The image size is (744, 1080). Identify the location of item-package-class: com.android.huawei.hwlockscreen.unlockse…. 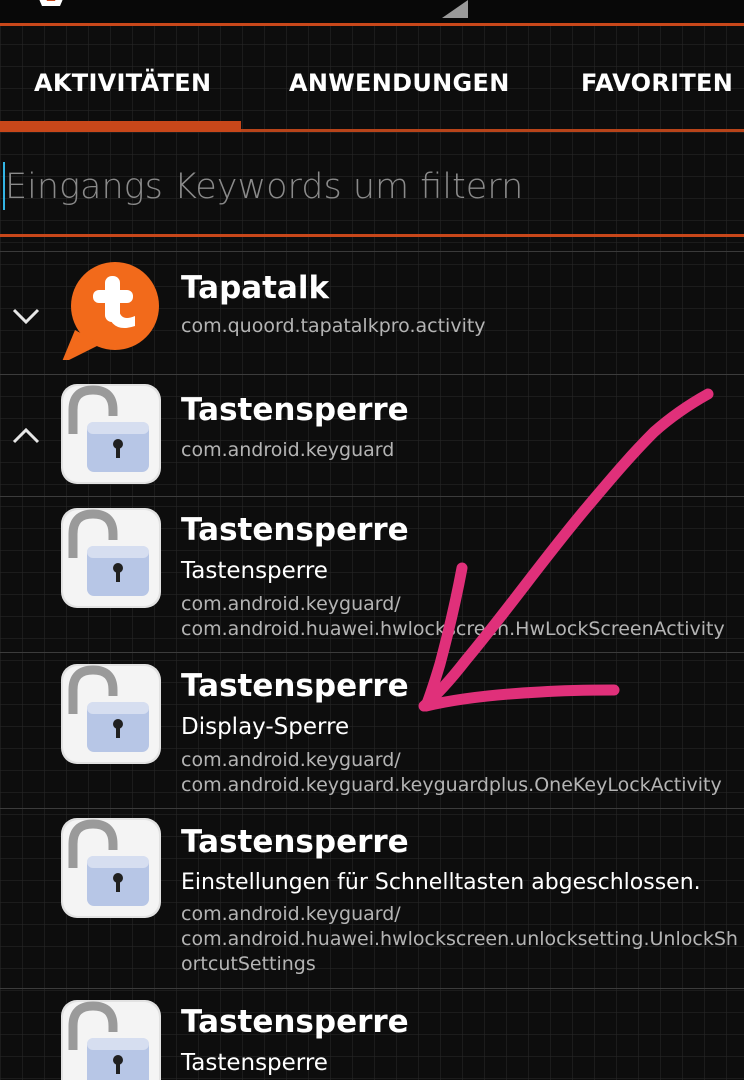
(459, 939).